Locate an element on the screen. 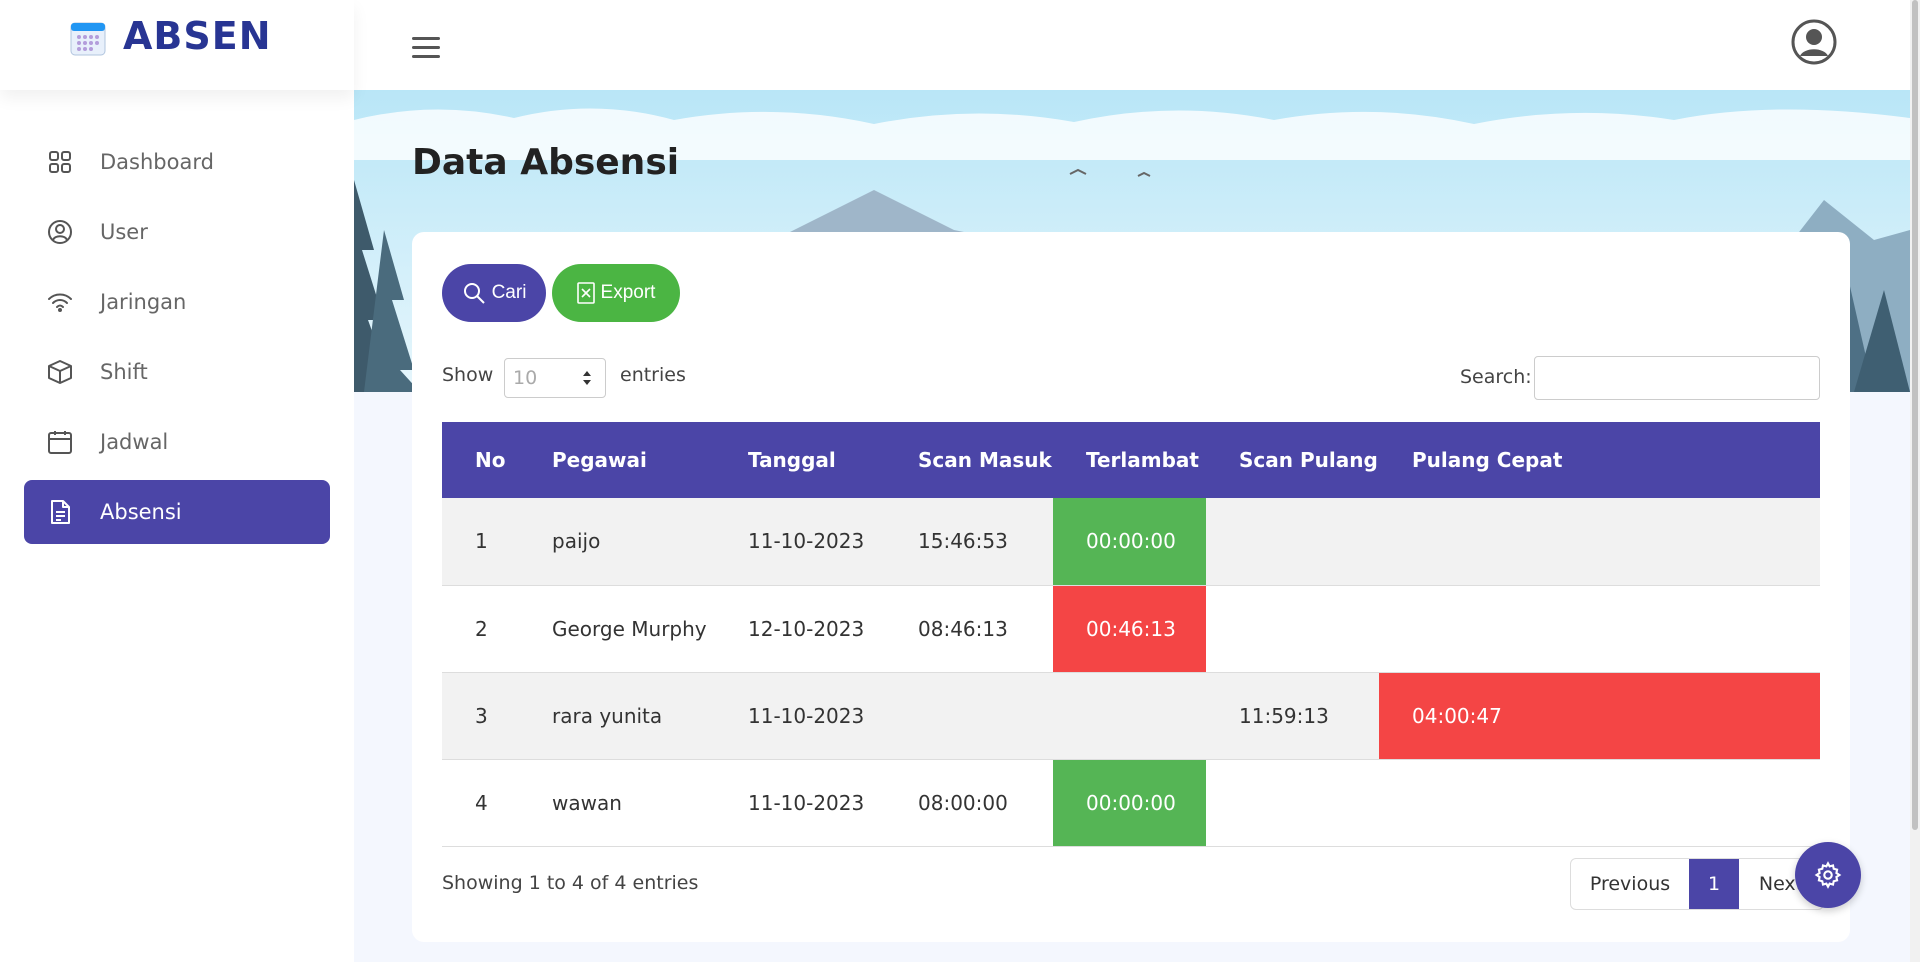 Image resolution: width=1920 pixels, height=962 pixels. search-button: Cari is located at coordinates (494, 293).